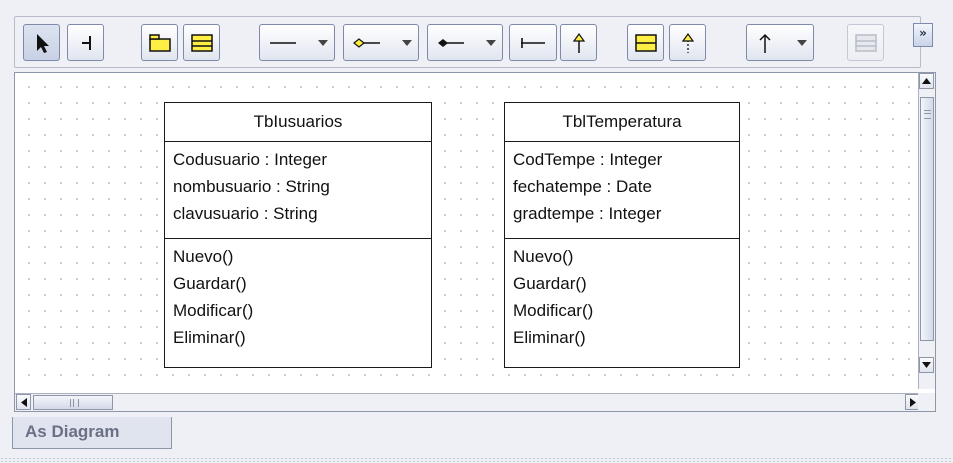 This screenshot has height=463, width=953. I want to click on attribute: gradtempe : Integer, so click(587, 213).